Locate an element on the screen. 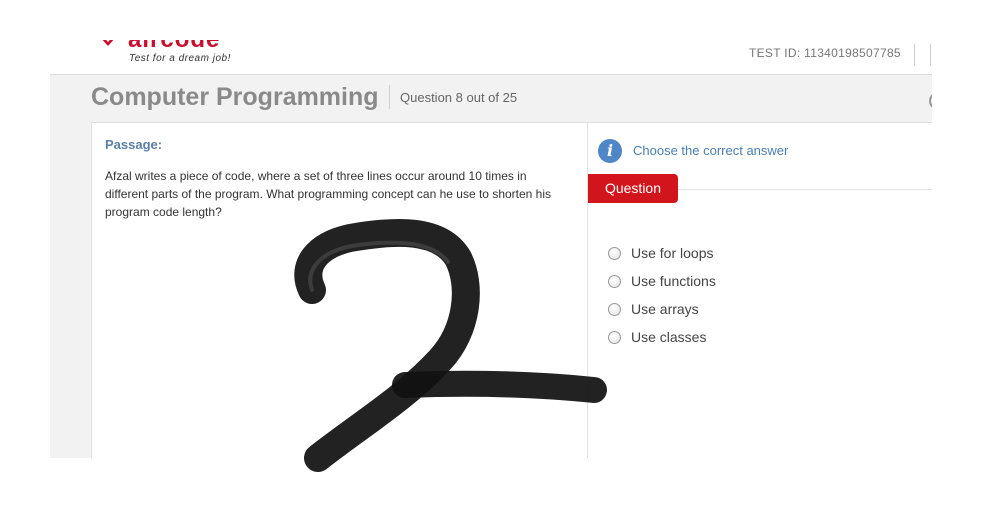 This screenshot has height=508, width=982. info-icon: i is located at coordinates (610, 151).